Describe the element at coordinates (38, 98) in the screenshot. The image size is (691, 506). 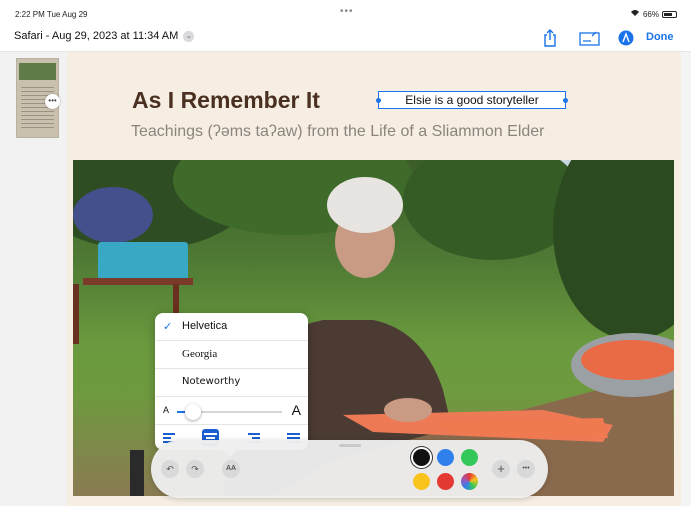
I see `page-thumbnail: •••` at that location.